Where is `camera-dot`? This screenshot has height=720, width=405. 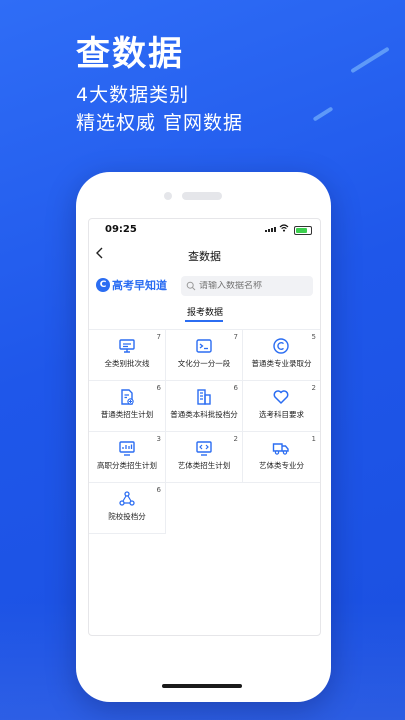 camera-dot is located at coordinates (168, 196).